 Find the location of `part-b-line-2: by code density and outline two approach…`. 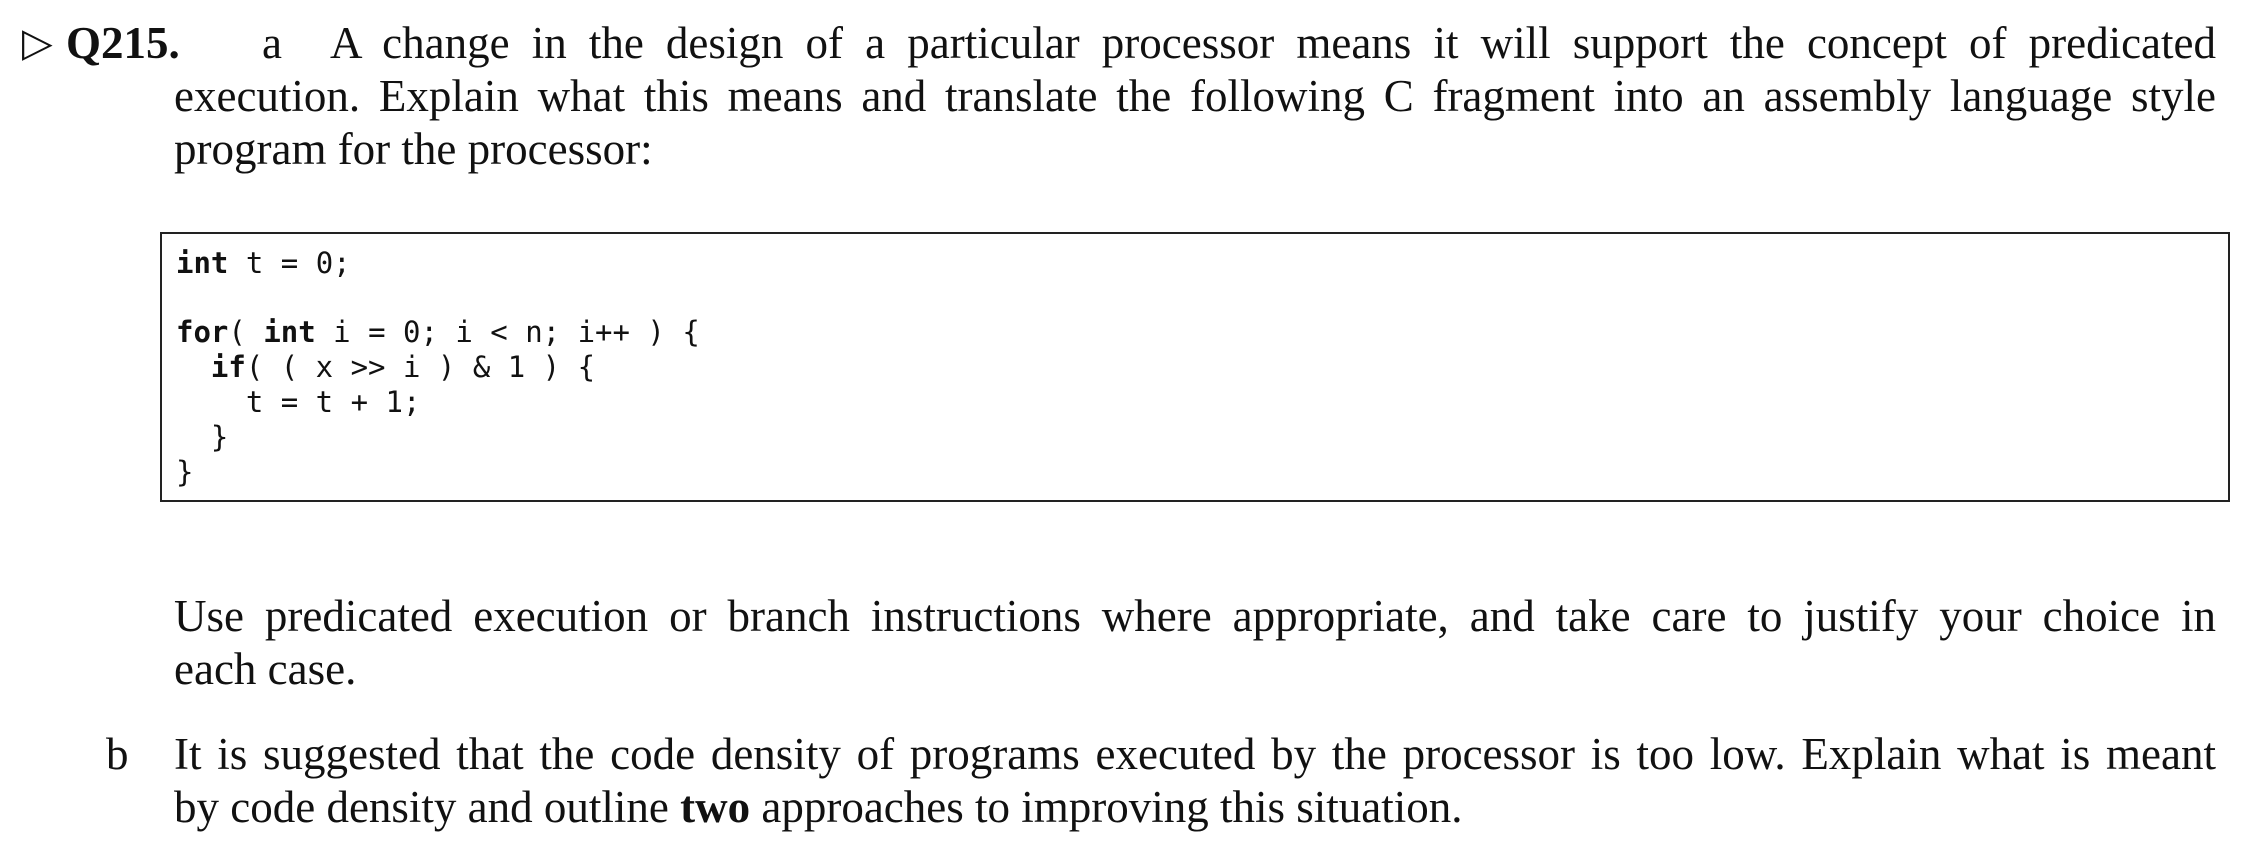

part-b-line-2: by code density and outline two approach… is located at coordinates (818, 807).